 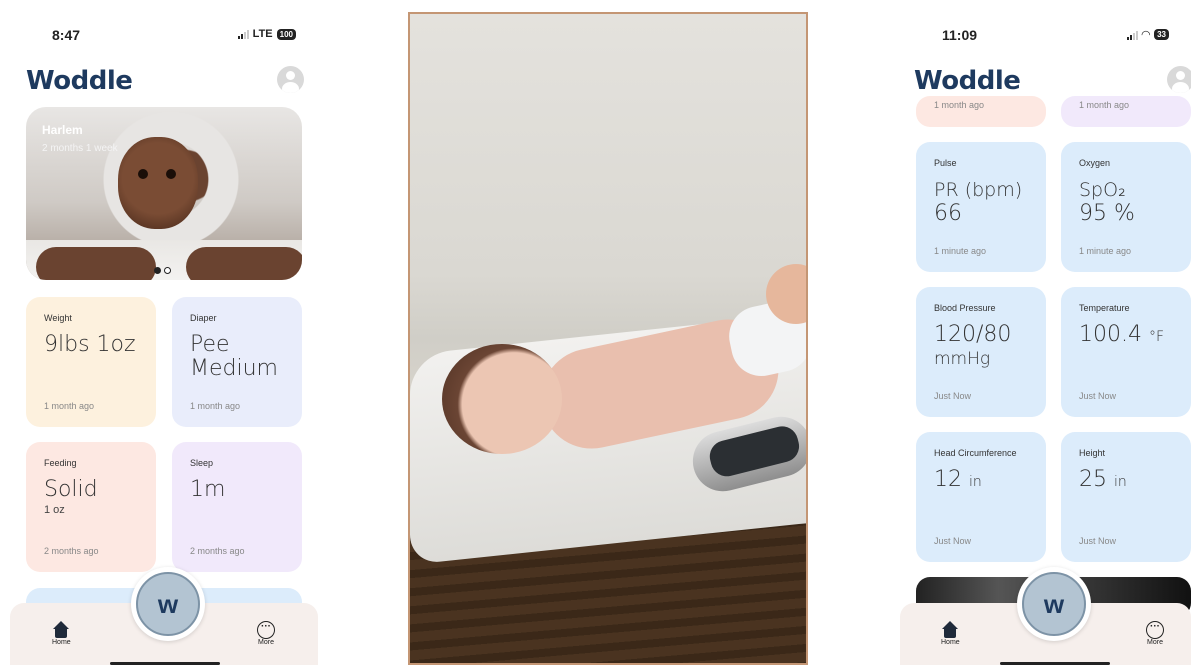 I want to click on card-label: Head Circumference, so click(x=975, y=453).